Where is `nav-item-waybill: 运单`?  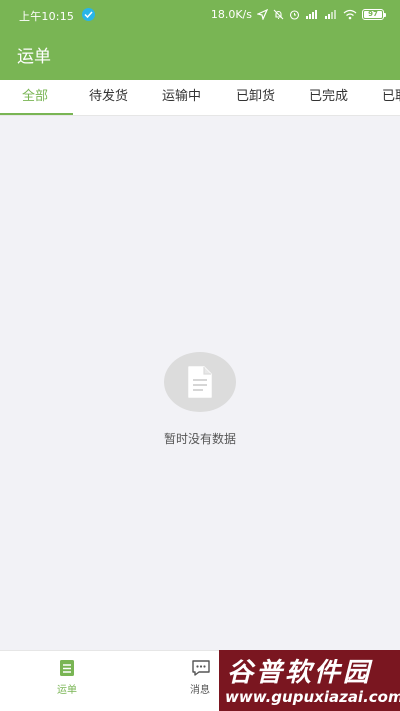 nav-item-waybill: 运单 is located at coordinates (67, 681).